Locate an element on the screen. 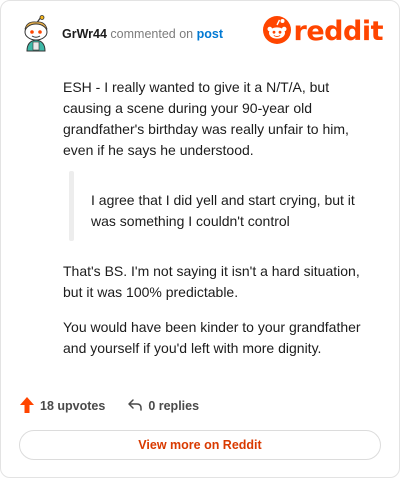  reddit-wordmark: reddit is located at coordinates (338, 31).